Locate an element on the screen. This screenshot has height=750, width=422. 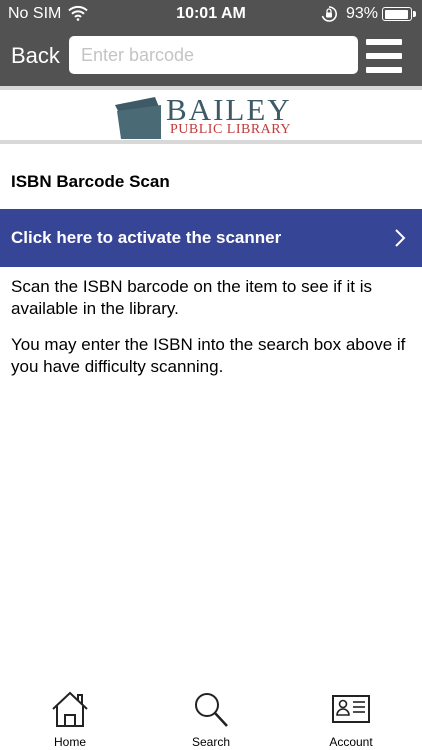
chevron-right-icon is located at coordinates (400, 238).